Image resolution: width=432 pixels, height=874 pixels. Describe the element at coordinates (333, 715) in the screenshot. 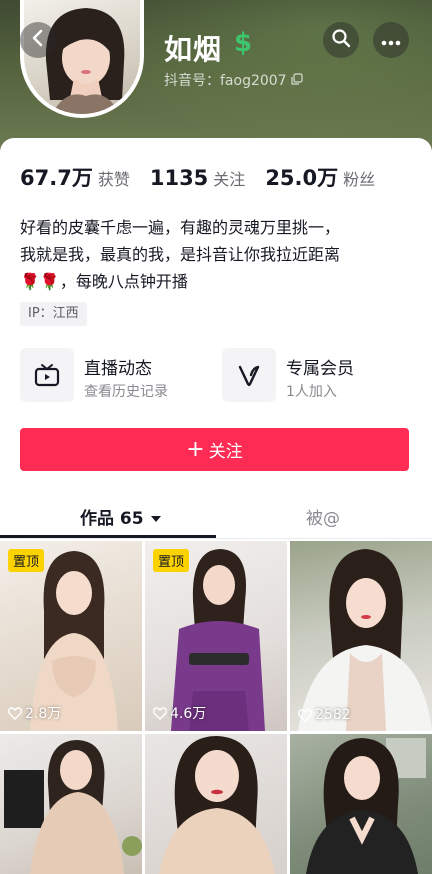

I see `likes-count-text: 2582` at that location.